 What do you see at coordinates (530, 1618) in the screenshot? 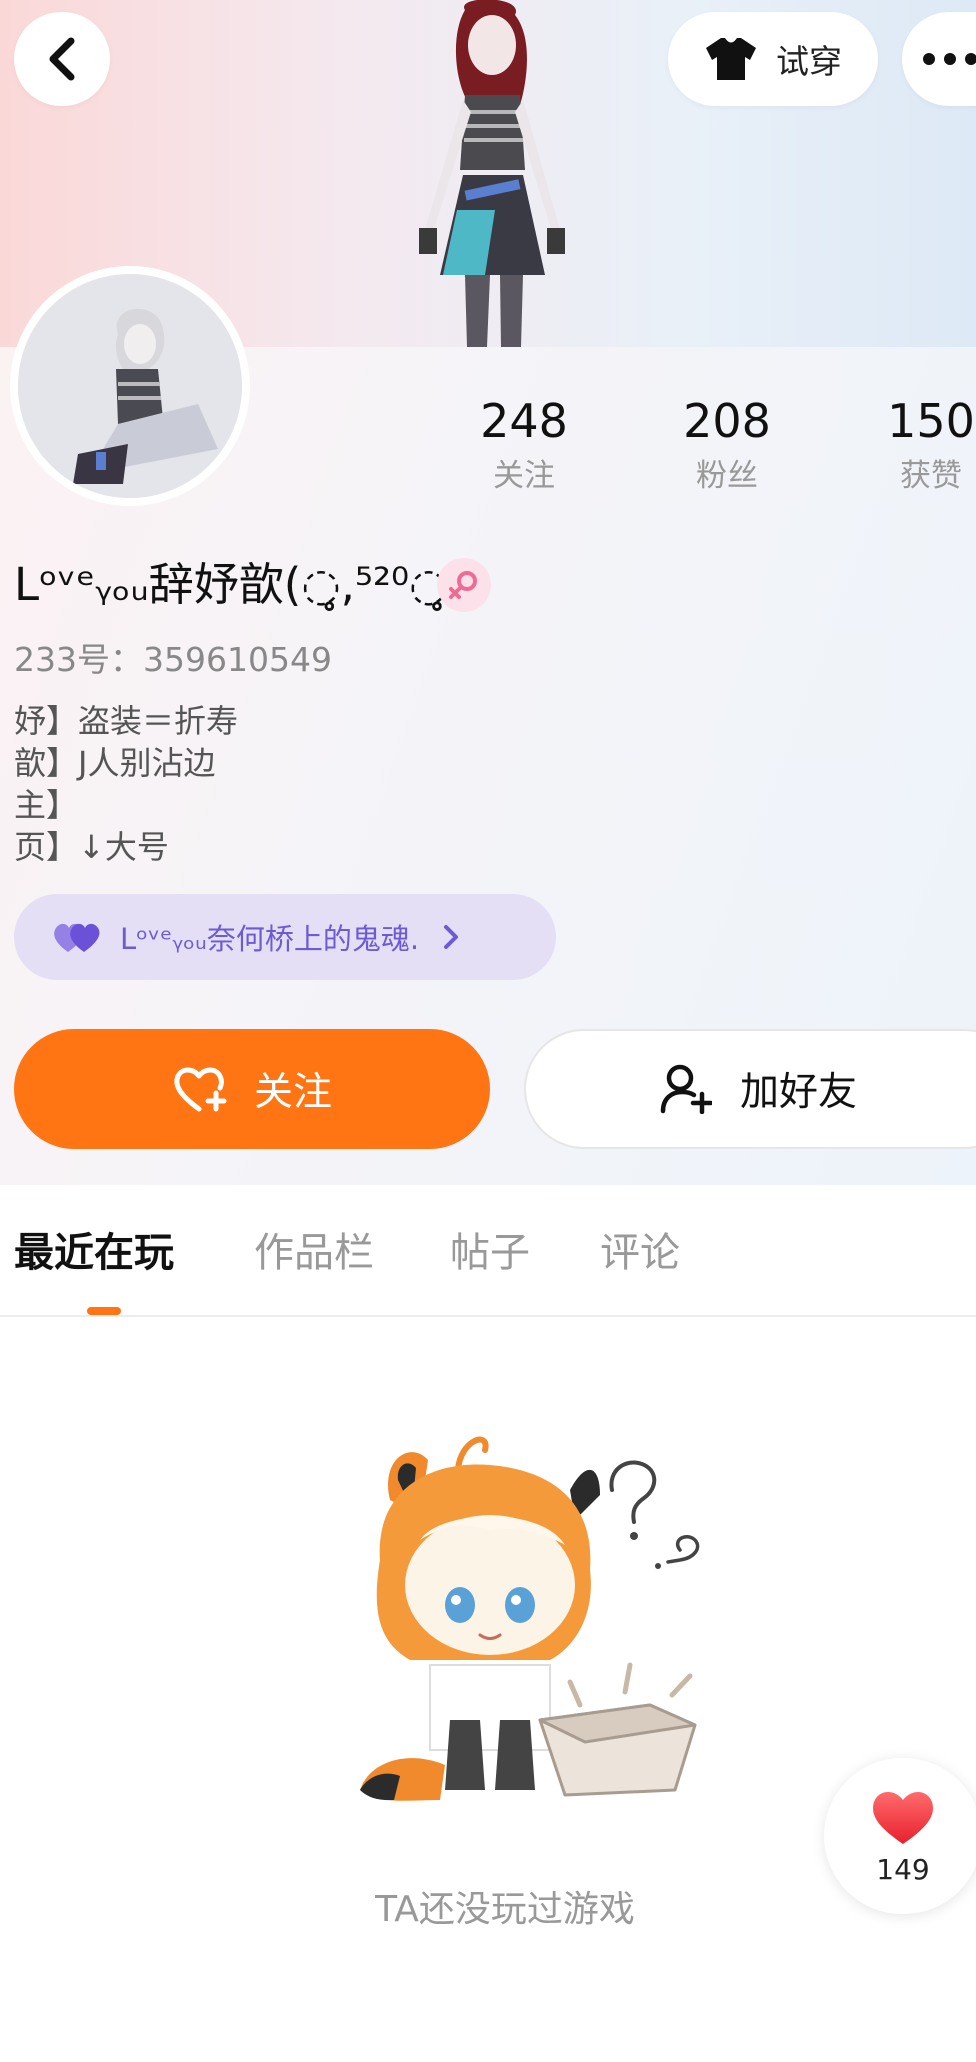
I see `empty-state-illustration` at bounding box center [530, 1618].